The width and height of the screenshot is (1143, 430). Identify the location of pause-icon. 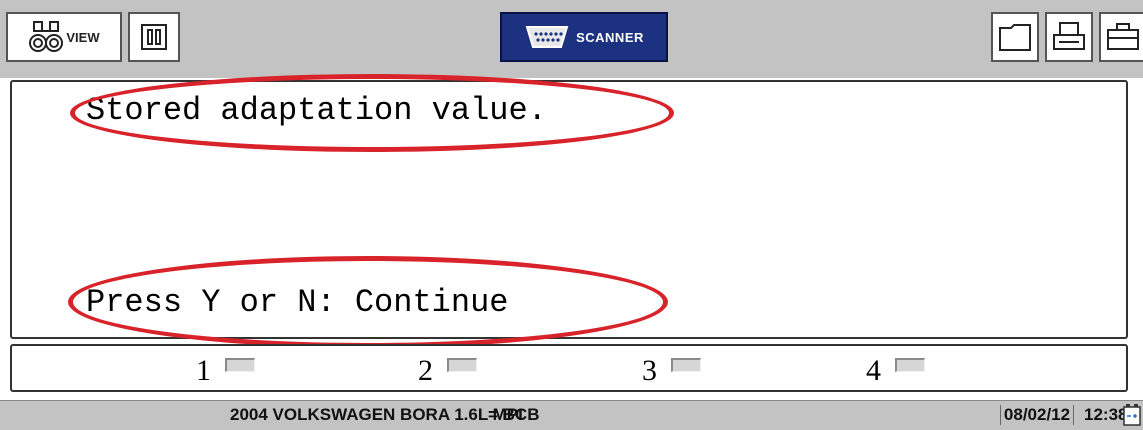
(154, 37).